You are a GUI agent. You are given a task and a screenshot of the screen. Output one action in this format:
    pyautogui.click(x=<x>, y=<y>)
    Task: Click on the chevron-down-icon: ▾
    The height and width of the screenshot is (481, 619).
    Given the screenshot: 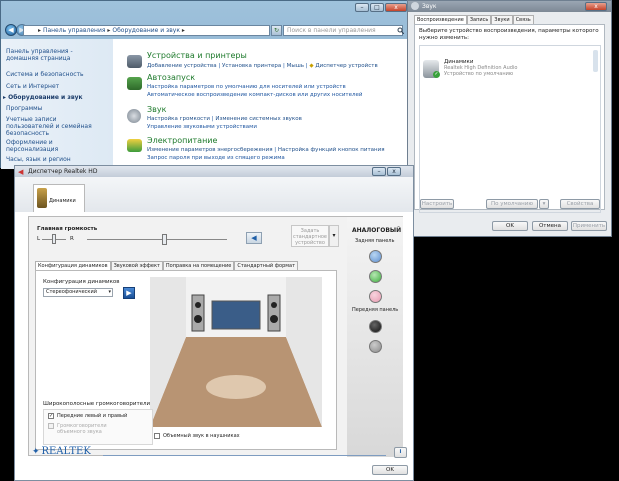 What is the action you would take?
    pyautogui.click(x=109, y=292)
    